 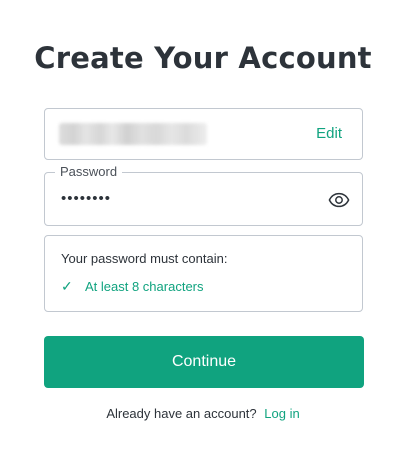 What do you see at coordinates (144, 286) in the screenshot?
I see `requirement-text: At least 8 characters` at bounding box center [144, 286].